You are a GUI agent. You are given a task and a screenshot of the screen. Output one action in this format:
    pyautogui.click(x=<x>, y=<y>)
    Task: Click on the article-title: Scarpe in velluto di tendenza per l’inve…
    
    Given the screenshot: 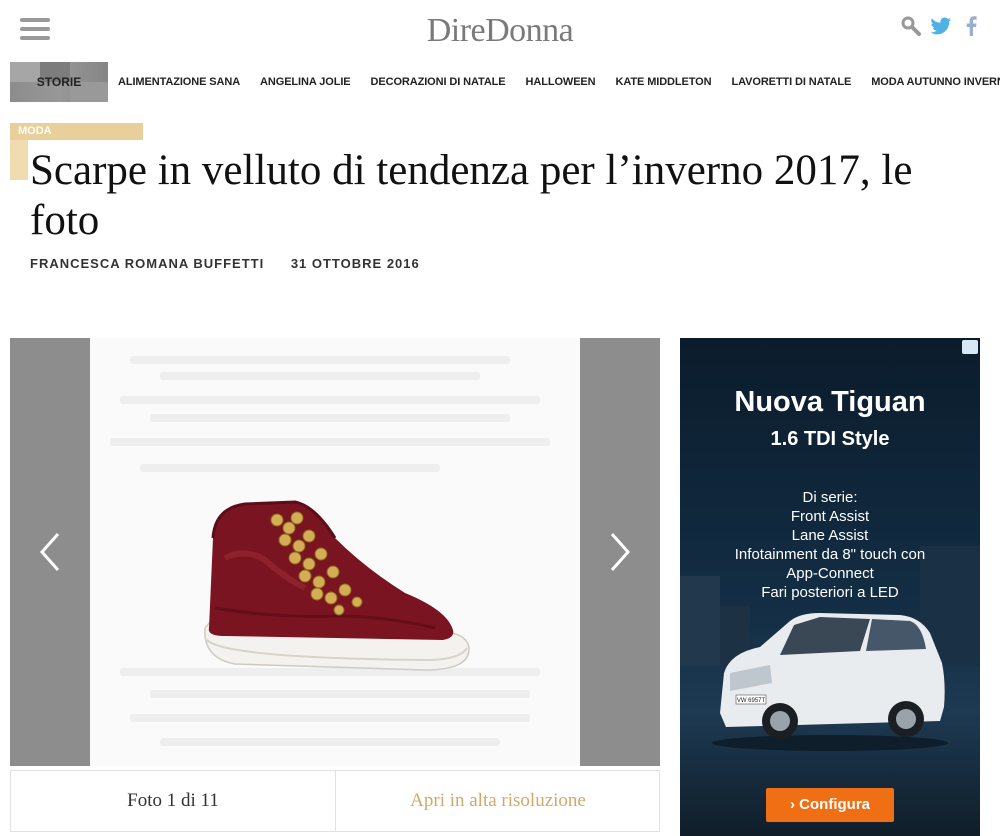 What is the action you would take?
    pyautogui.click(x=471, y=195)
    